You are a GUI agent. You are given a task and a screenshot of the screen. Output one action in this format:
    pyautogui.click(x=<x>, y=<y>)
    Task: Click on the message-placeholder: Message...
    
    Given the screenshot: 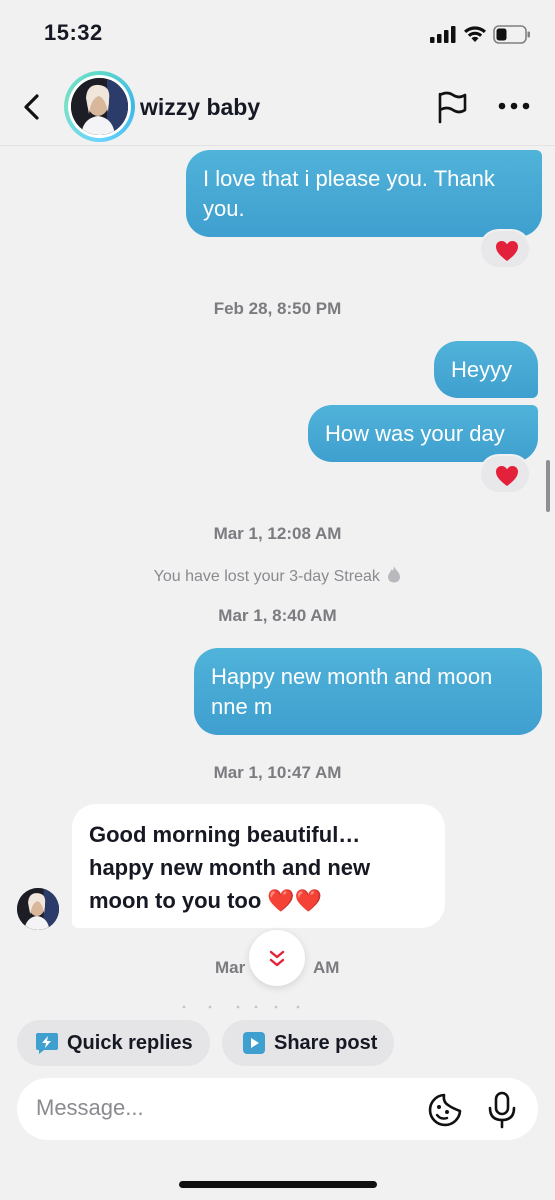 What is the action you would take?
    pyautogui.click(x=90, y=1107)
    